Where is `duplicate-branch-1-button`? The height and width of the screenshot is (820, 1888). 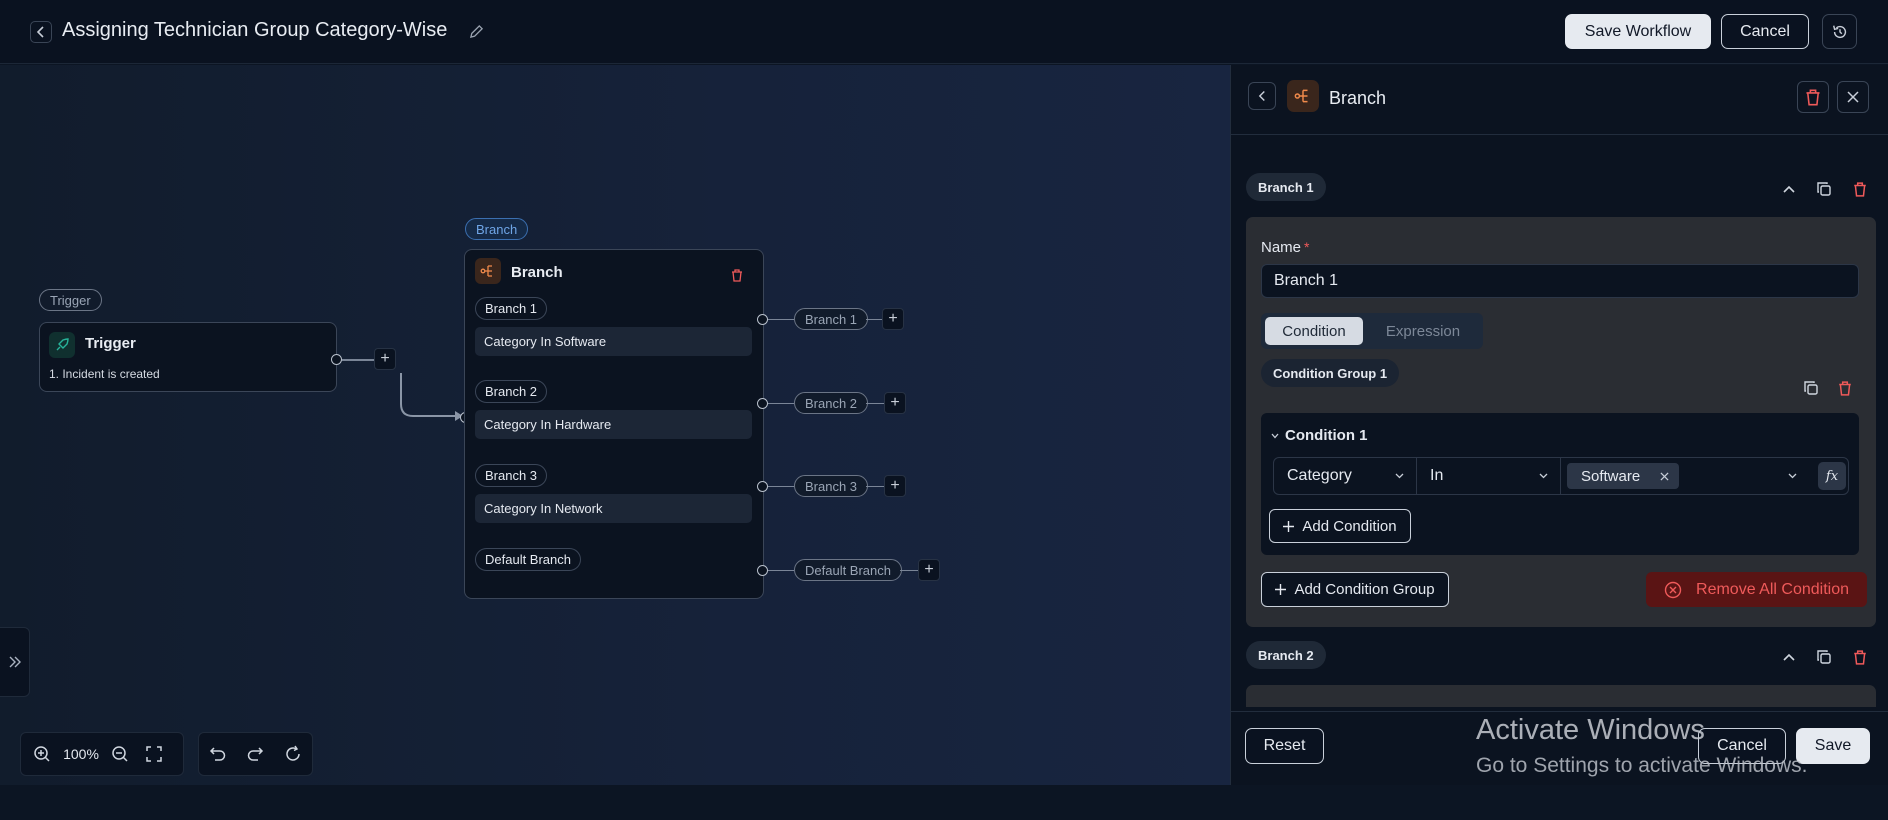 duplicate-branch-1-button is located at coordinates (1824, 189).